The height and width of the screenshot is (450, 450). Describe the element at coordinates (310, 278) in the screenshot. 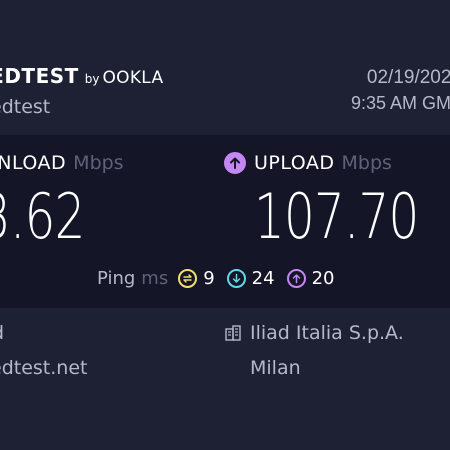

I see `ping-upload: 20` at that location.